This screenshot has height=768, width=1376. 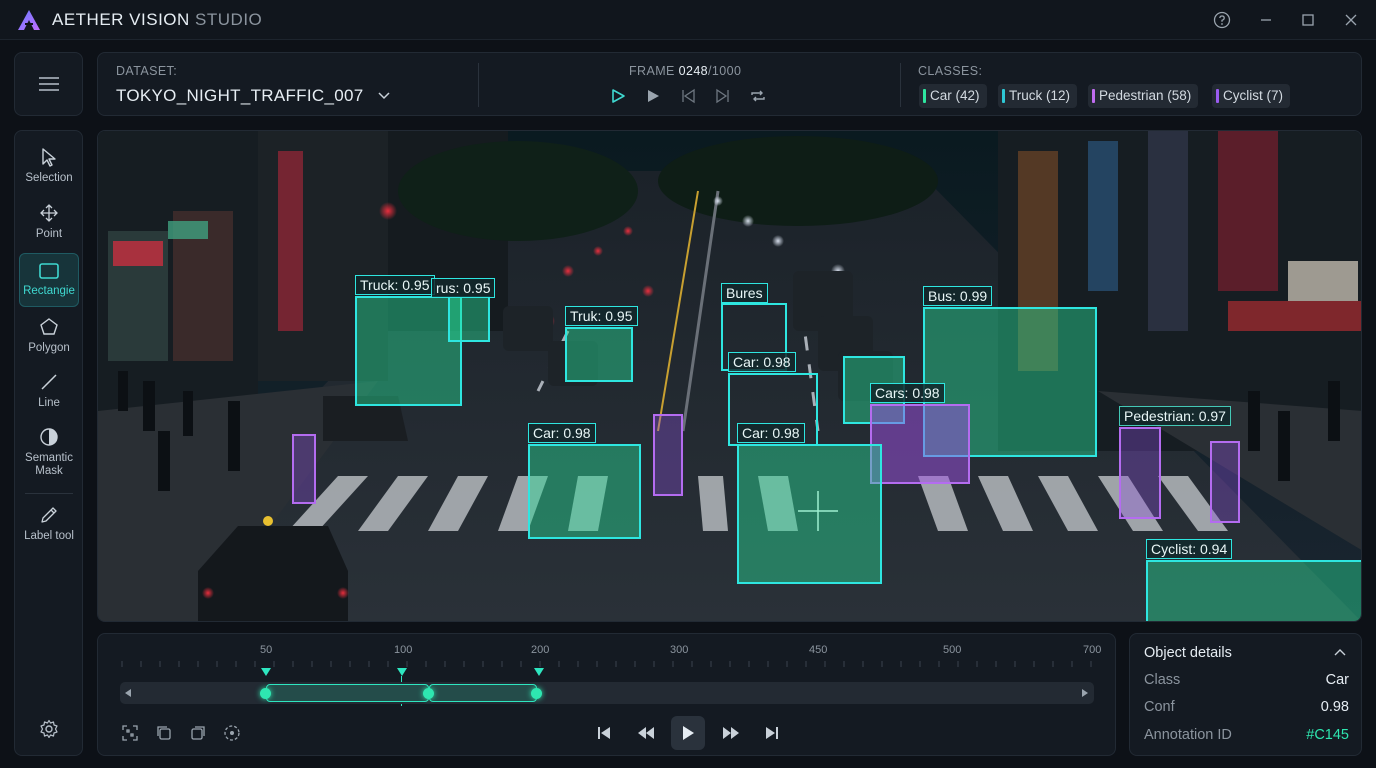 I want to click on fast-forward-button, so click(x=731, y=733).